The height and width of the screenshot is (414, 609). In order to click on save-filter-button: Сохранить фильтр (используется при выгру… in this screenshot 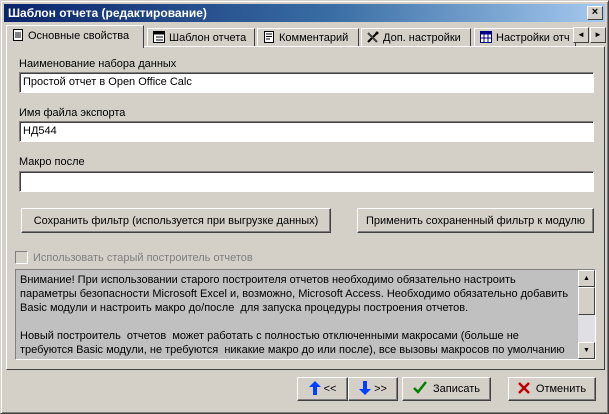, I will do `click(176, 220)`.